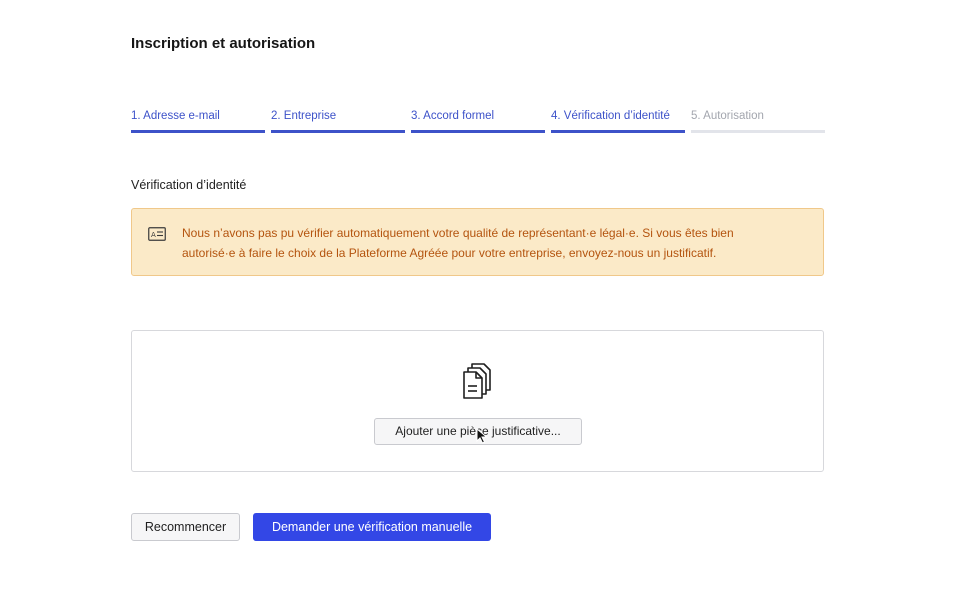 The width and height of the screenshot is (955, 601). I want to click on step-company: 2. Entreprise, so click(338, 121).